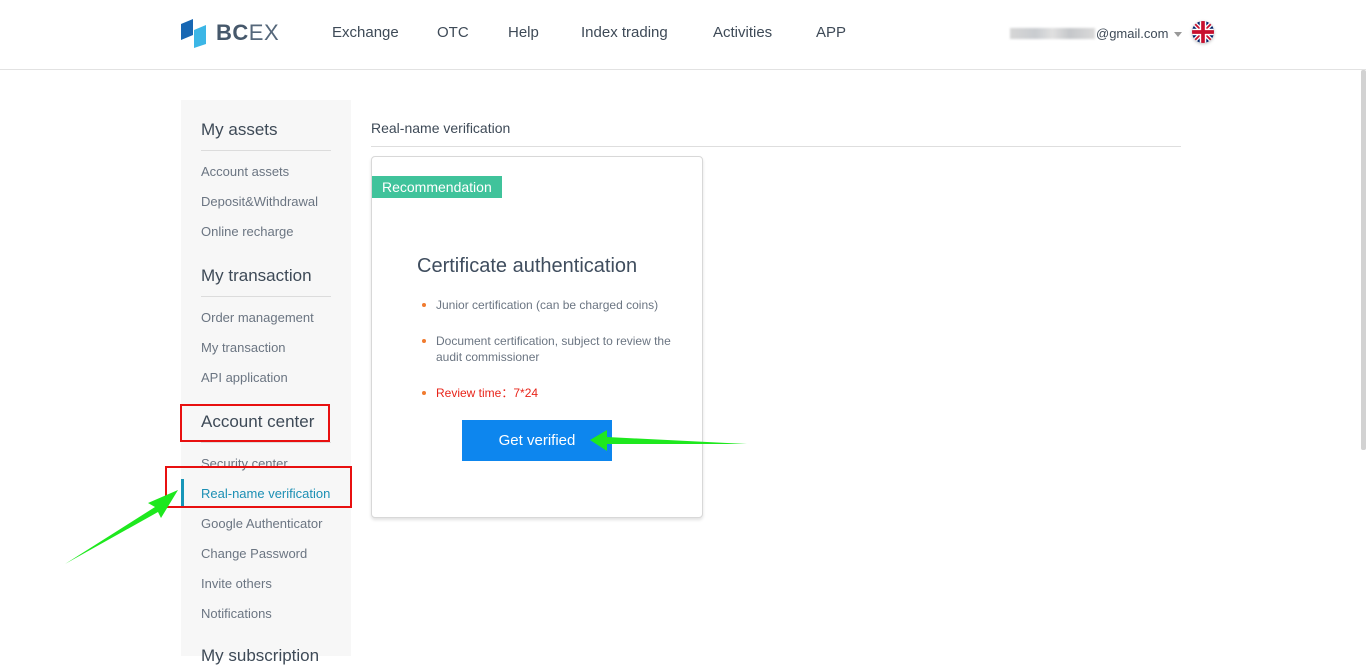  What do you see at coordinates (265, 493) in the screenshot?
I see `sidebar-item-real-name-verification: Real-name verification` at bounding box center [265, 493].